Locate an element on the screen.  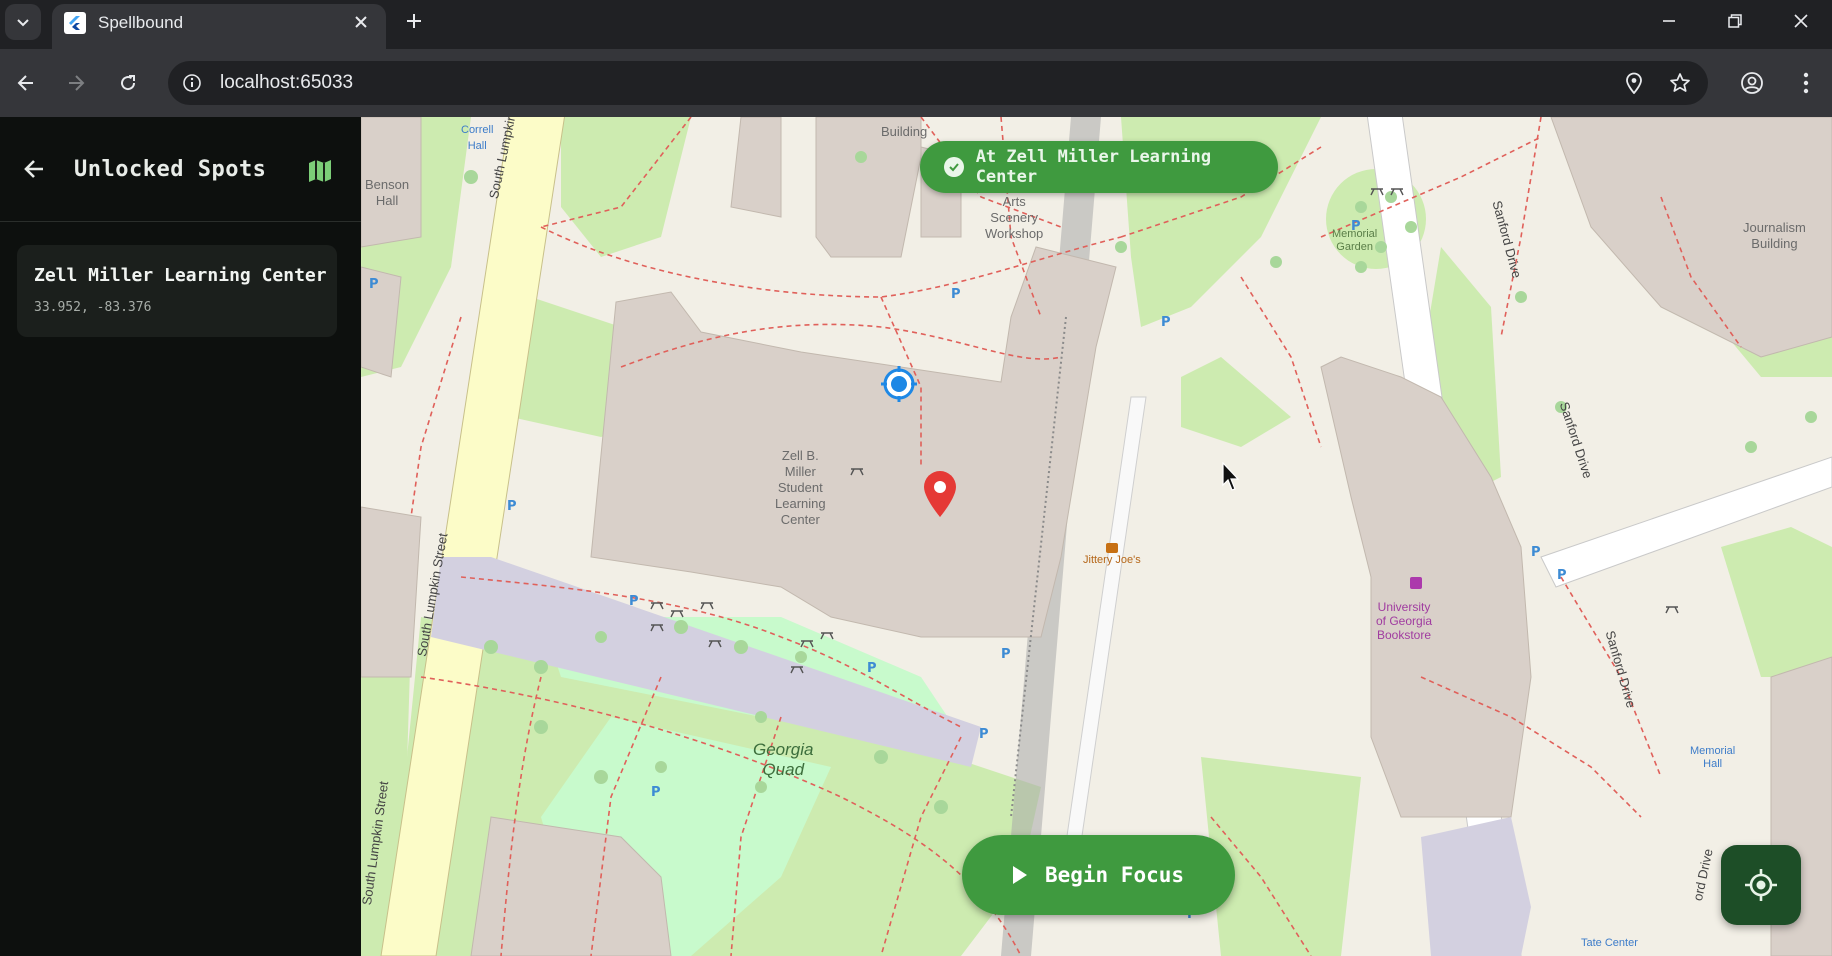
location-button is located at coordinates (1634, 83).